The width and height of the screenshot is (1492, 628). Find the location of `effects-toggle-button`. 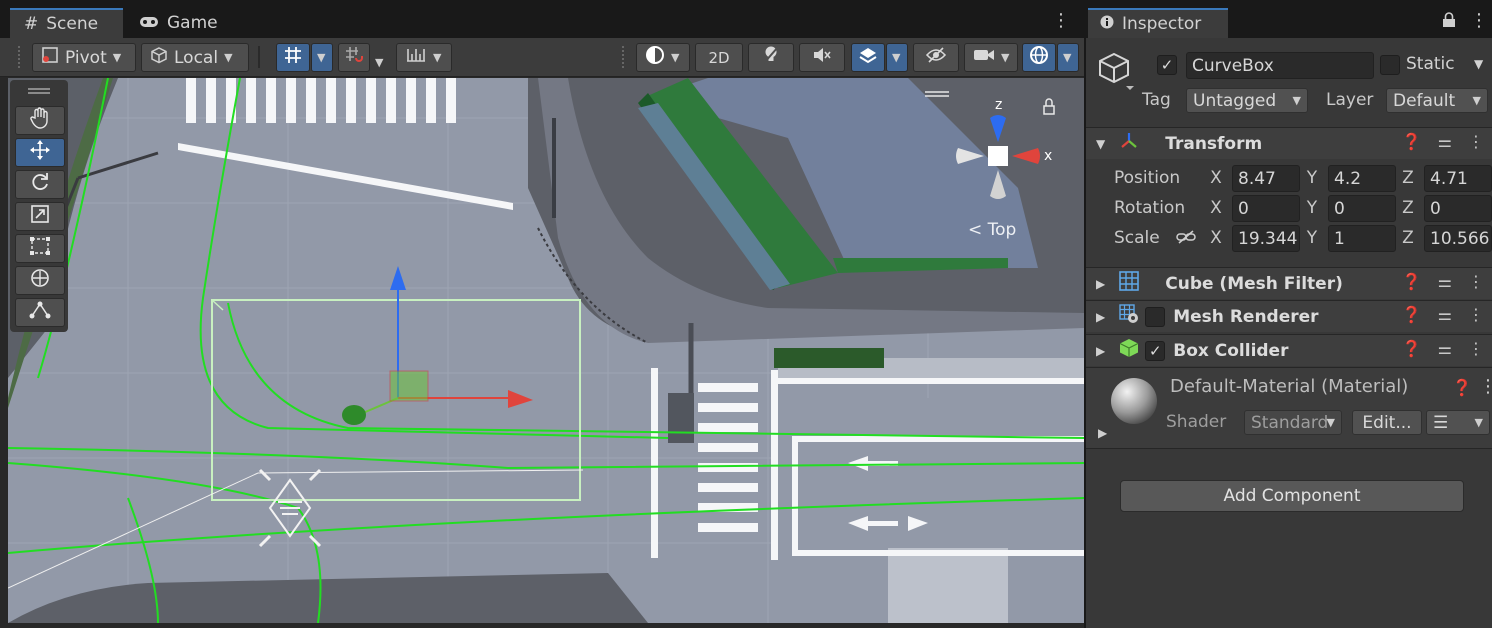

effects-toggle-button is located at coordinates (868, 57).